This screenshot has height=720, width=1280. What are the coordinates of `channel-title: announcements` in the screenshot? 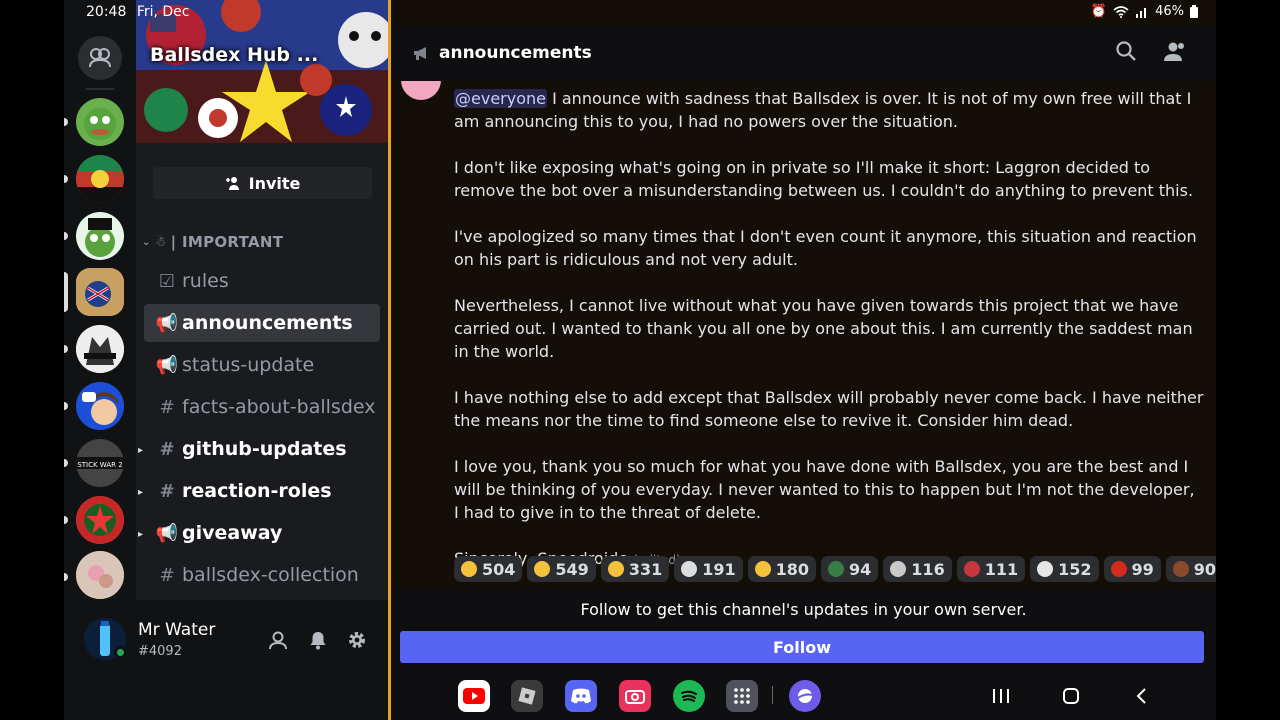 It's located at (515, 53).